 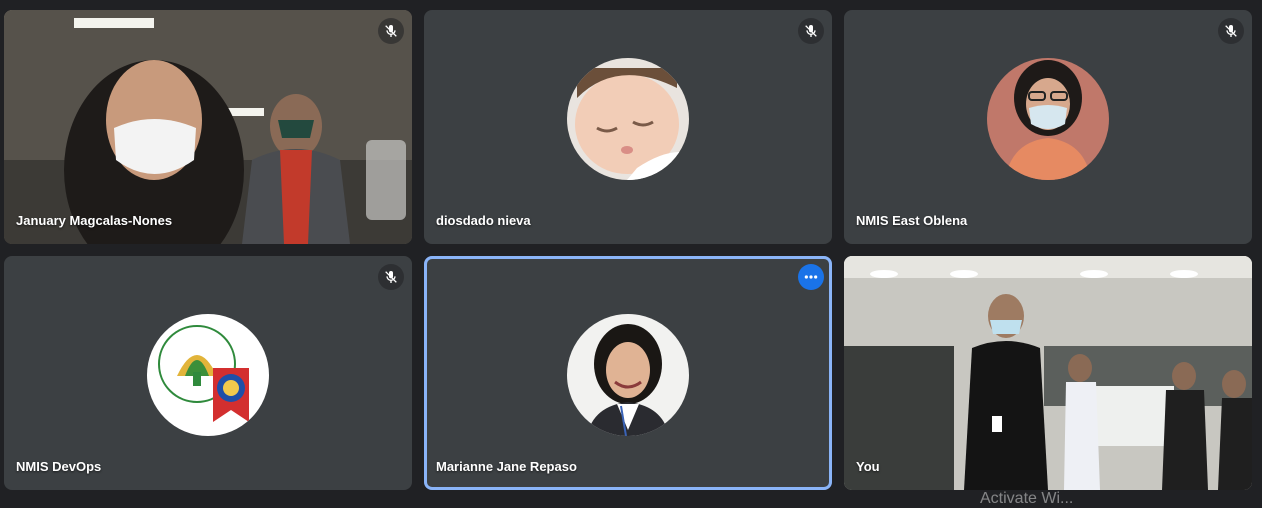 I want to click on participant-tile-self: You, so click(x=1048, y=373).